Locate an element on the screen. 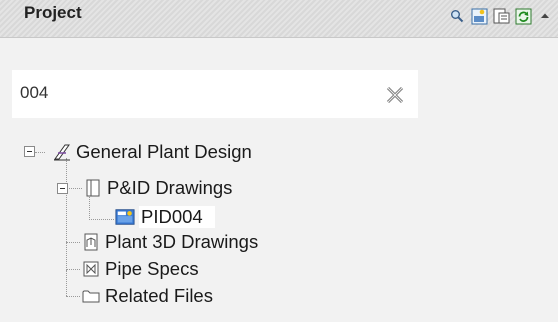 This screenshot has height=322, width=558. tree-node-plant3d-drawings: Plant 3D Drawings is located at coordinates (169, 242).